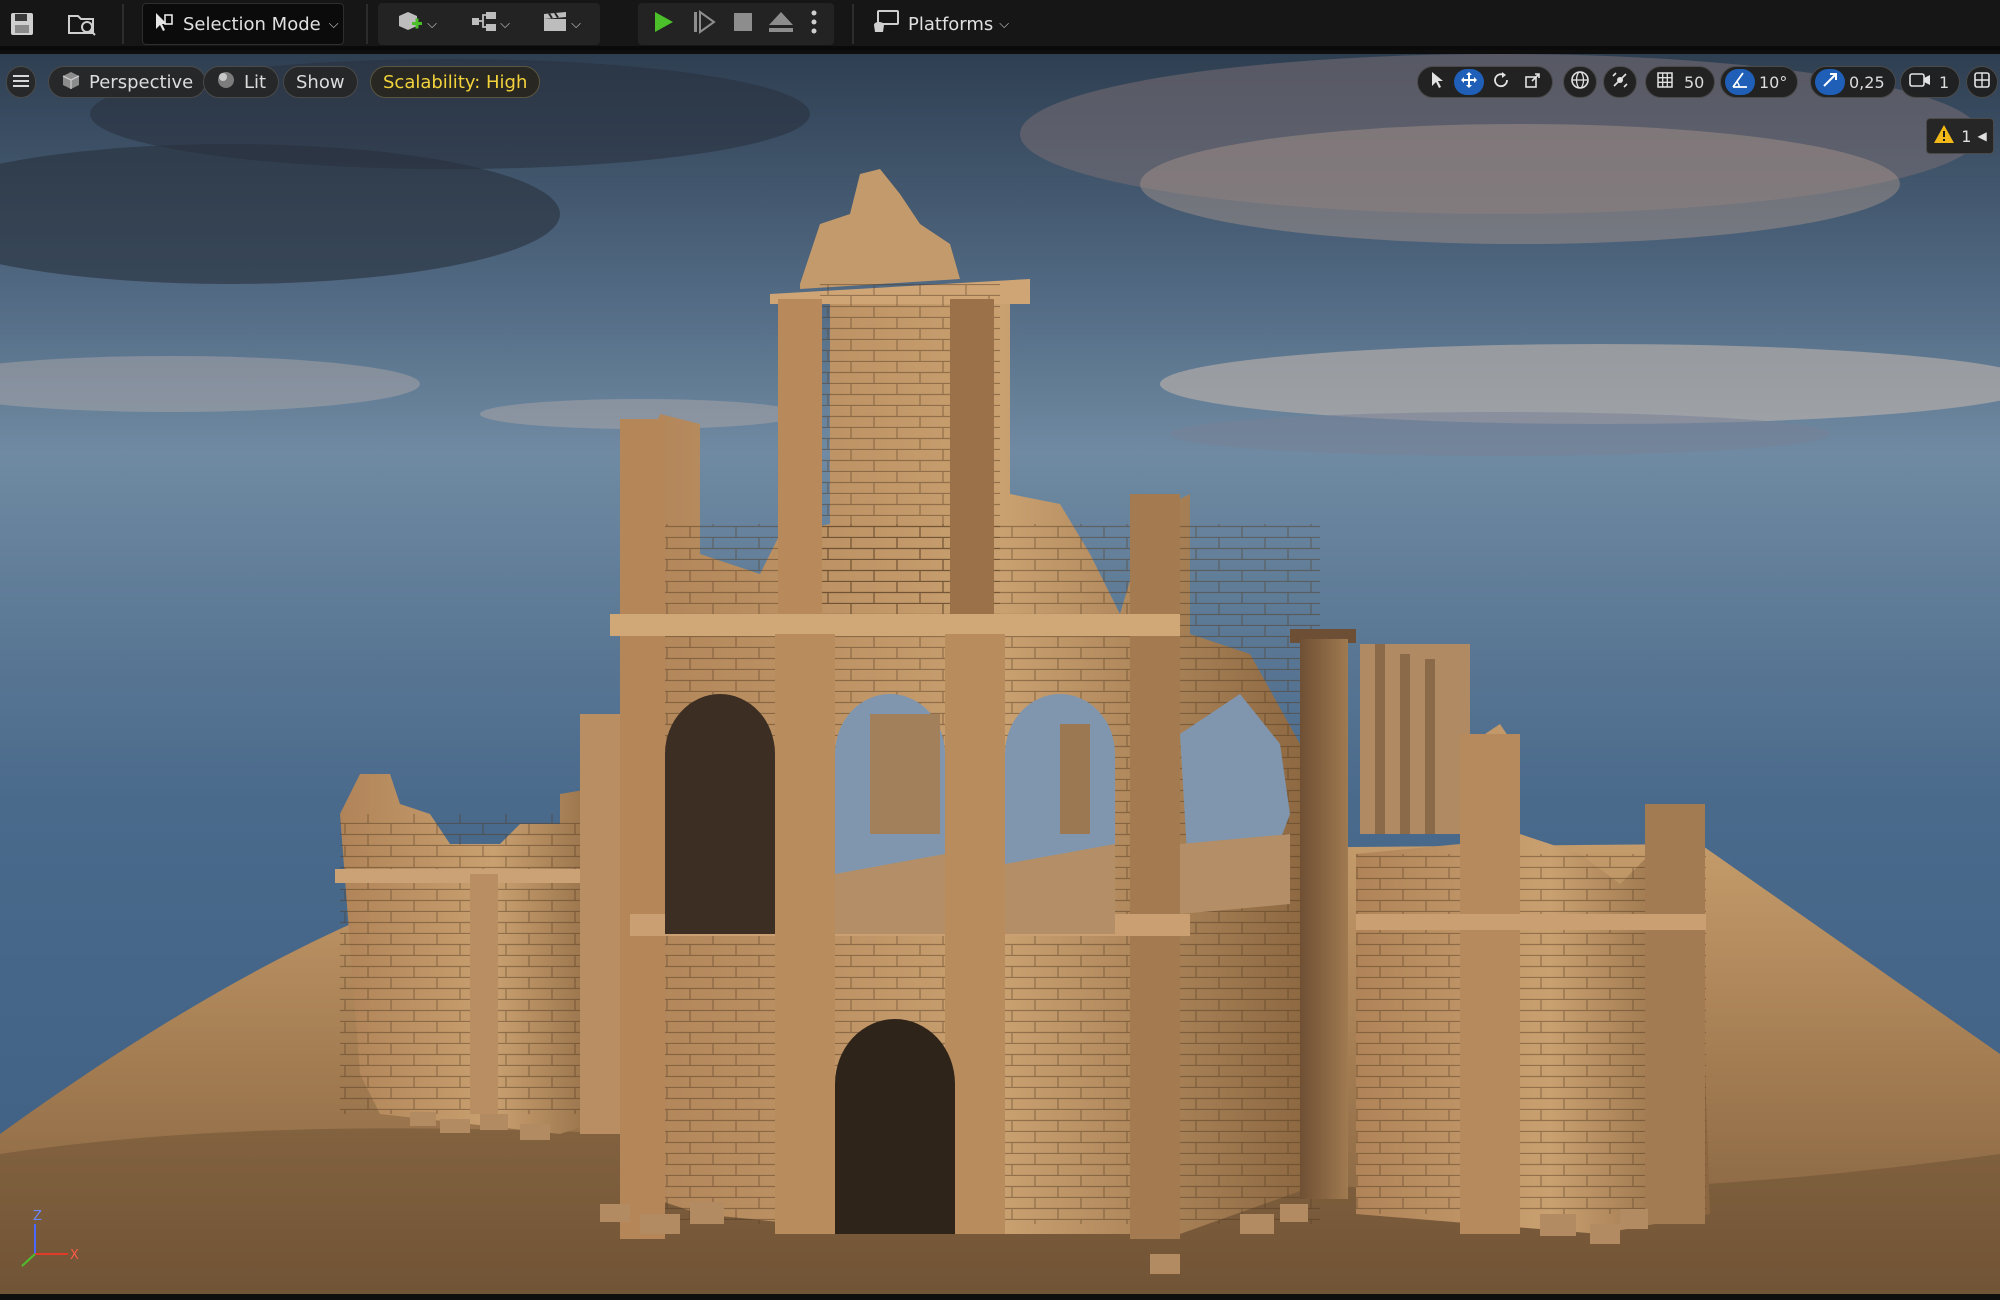  I want to click on hamburger-menu-icon, so click(21, 82).